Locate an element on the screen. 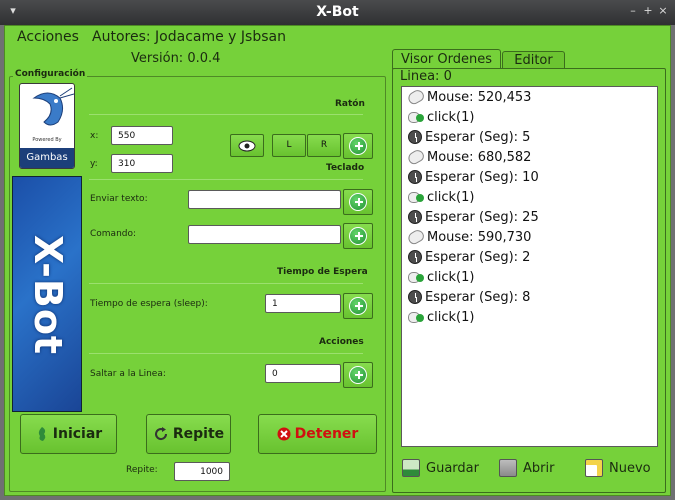  refresh-icon is located at coordinates (160, 434).